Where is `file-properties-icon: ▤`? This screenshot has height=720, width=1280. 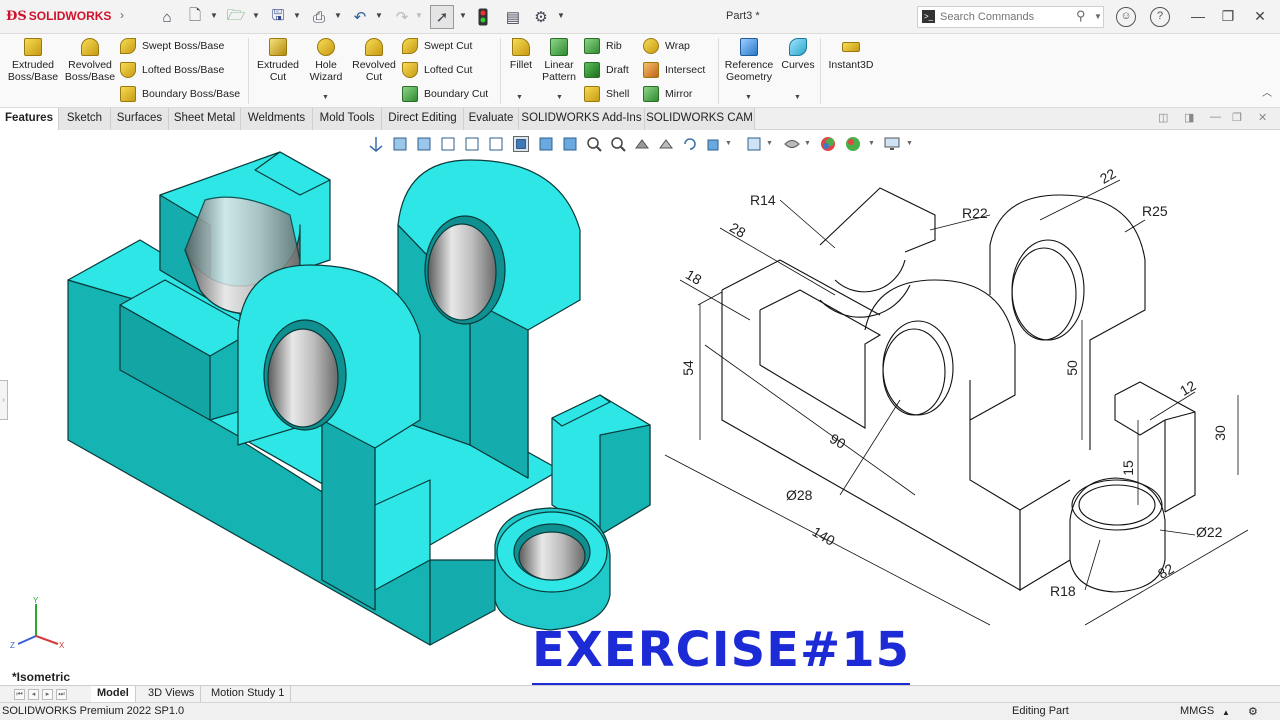 file-properties-icon: ▤ is located at coordinates (513, 17).